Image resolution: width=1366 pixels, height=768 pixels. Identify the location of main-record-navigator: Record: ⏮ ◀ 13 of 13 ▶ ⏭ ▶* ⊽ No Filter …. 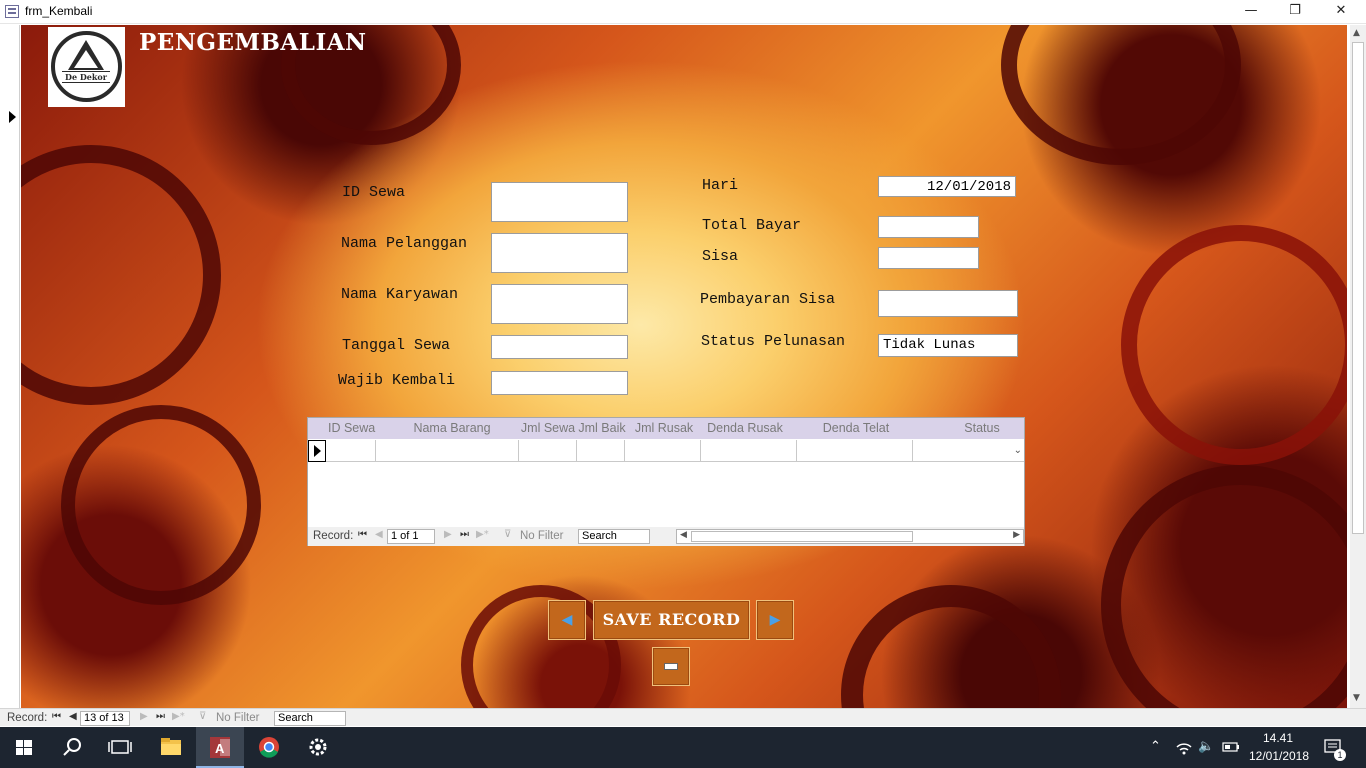
(683, 717).